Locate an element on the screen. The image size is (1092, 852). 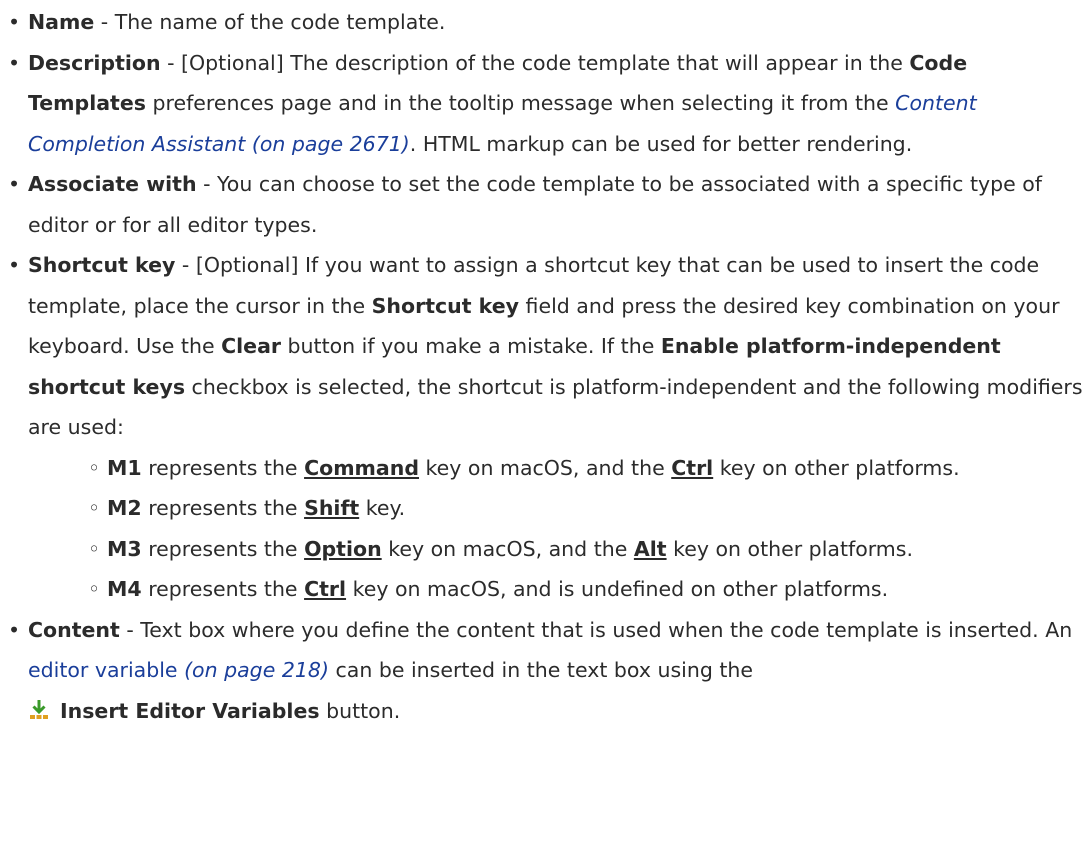
modifier-key: M3 is located at coordinates (124, 548).